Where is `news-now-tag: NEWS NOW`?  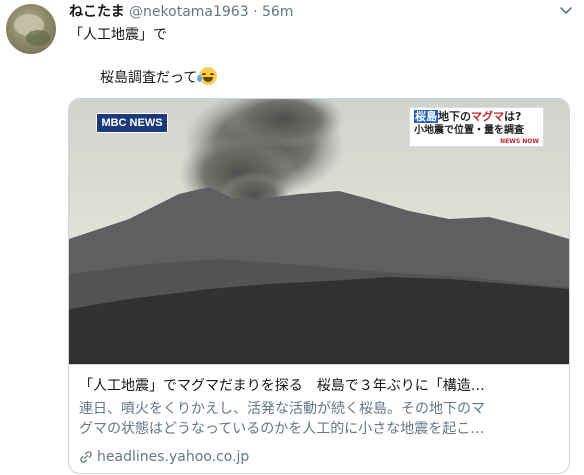
news-now-tag: NEWS NOW is located at coordinates (519, 141).